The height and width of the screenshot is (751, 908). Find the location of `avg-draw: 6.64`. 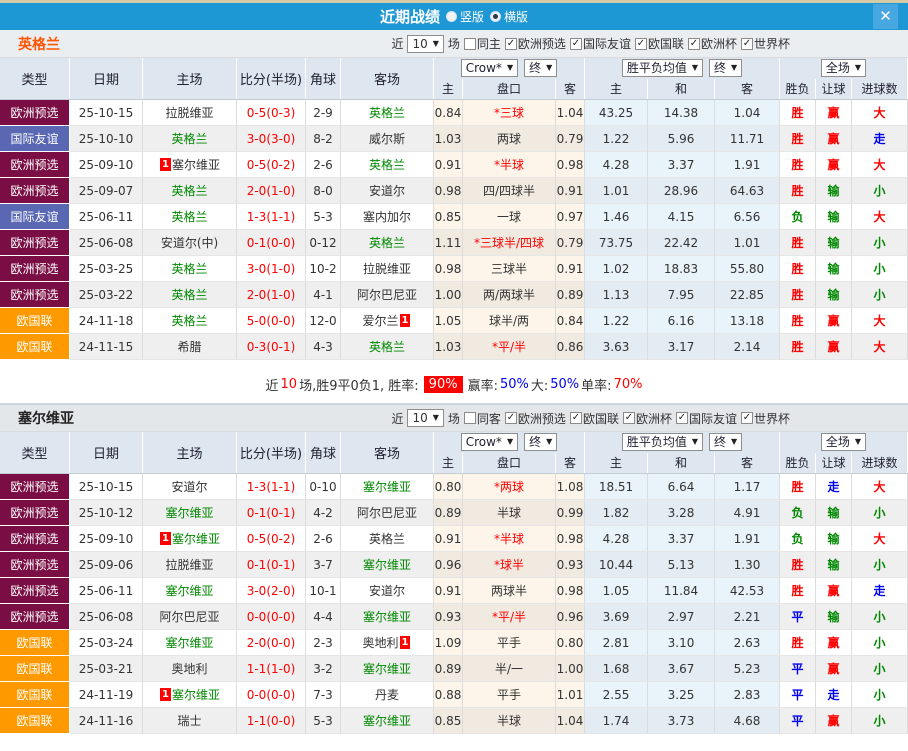

avg-draw: 6.64 is located at coordinates (681, 487).